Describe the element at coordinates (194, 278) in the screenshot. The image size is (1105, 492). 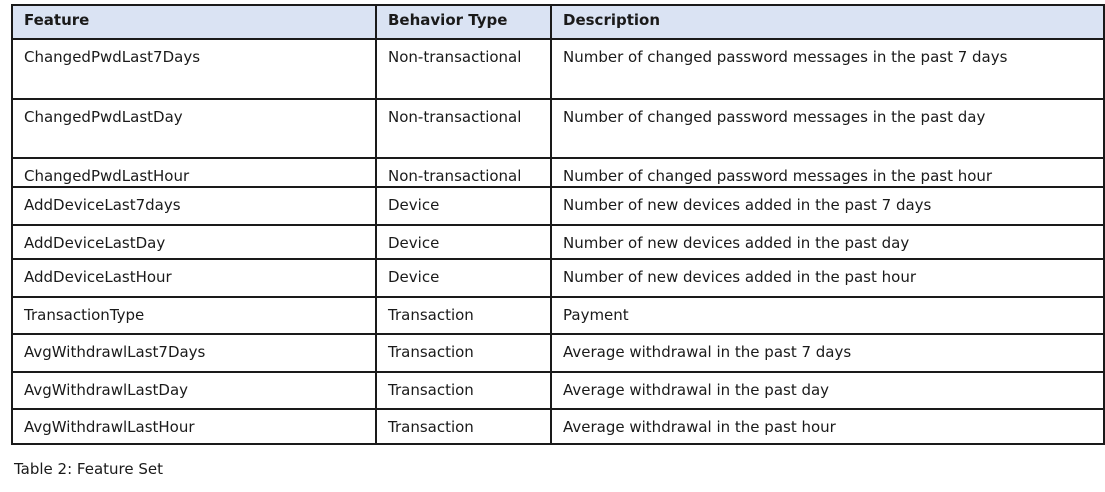
I see `feature-cell: AddDeviceLastHour` at that location.